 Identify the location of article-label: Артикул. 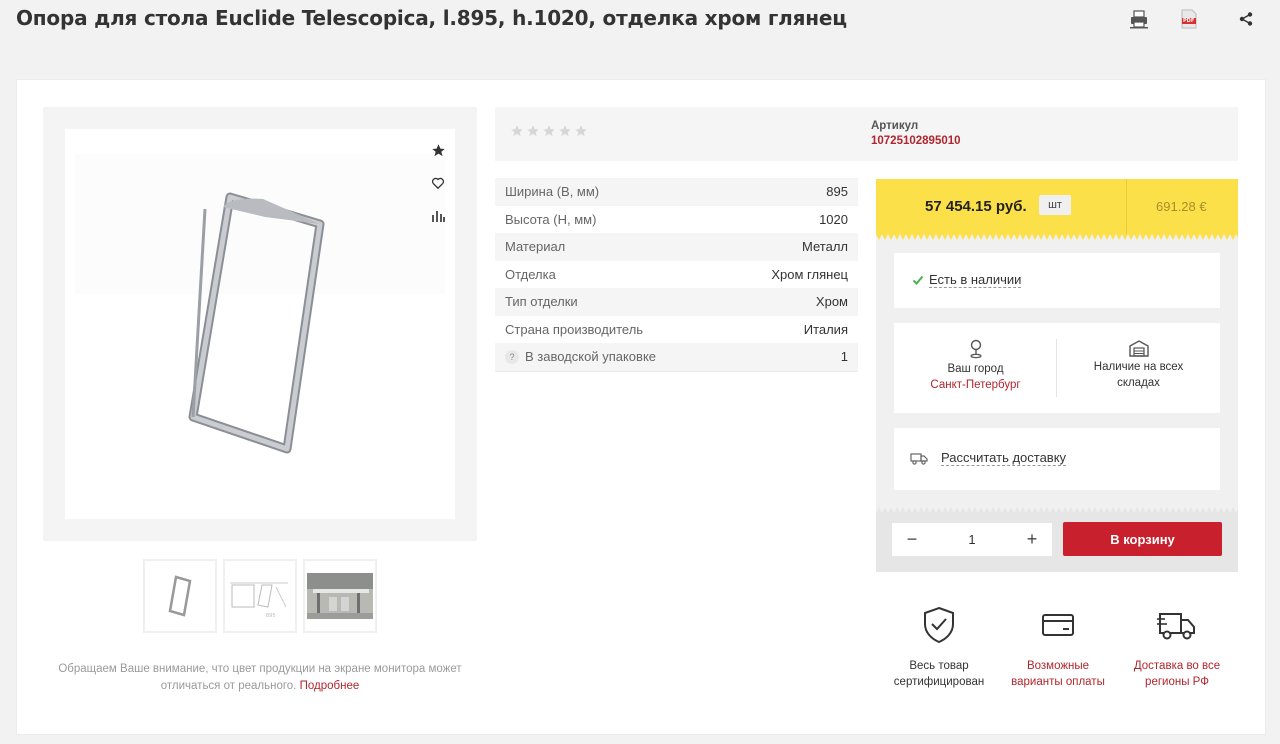
(895, 126).